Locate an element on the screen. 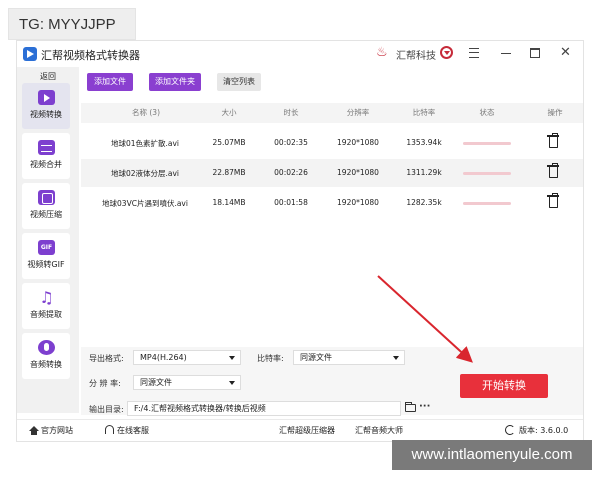  version-label: 版本: 3.6.0.0 is located at coordinates (544, 430).